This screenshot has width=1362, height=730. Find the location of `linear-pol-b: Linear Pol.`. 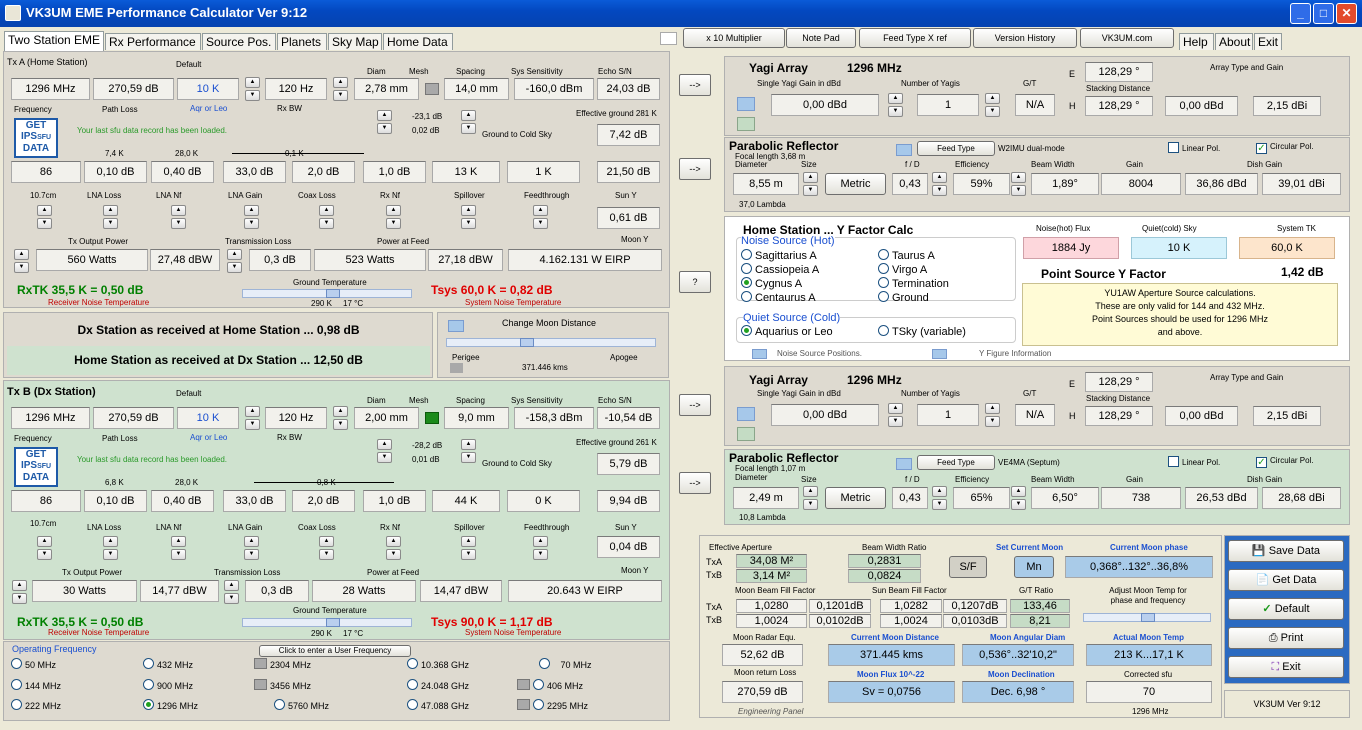

linear-pol-b: Linear Pol. is located at coordinates (1194, 461).